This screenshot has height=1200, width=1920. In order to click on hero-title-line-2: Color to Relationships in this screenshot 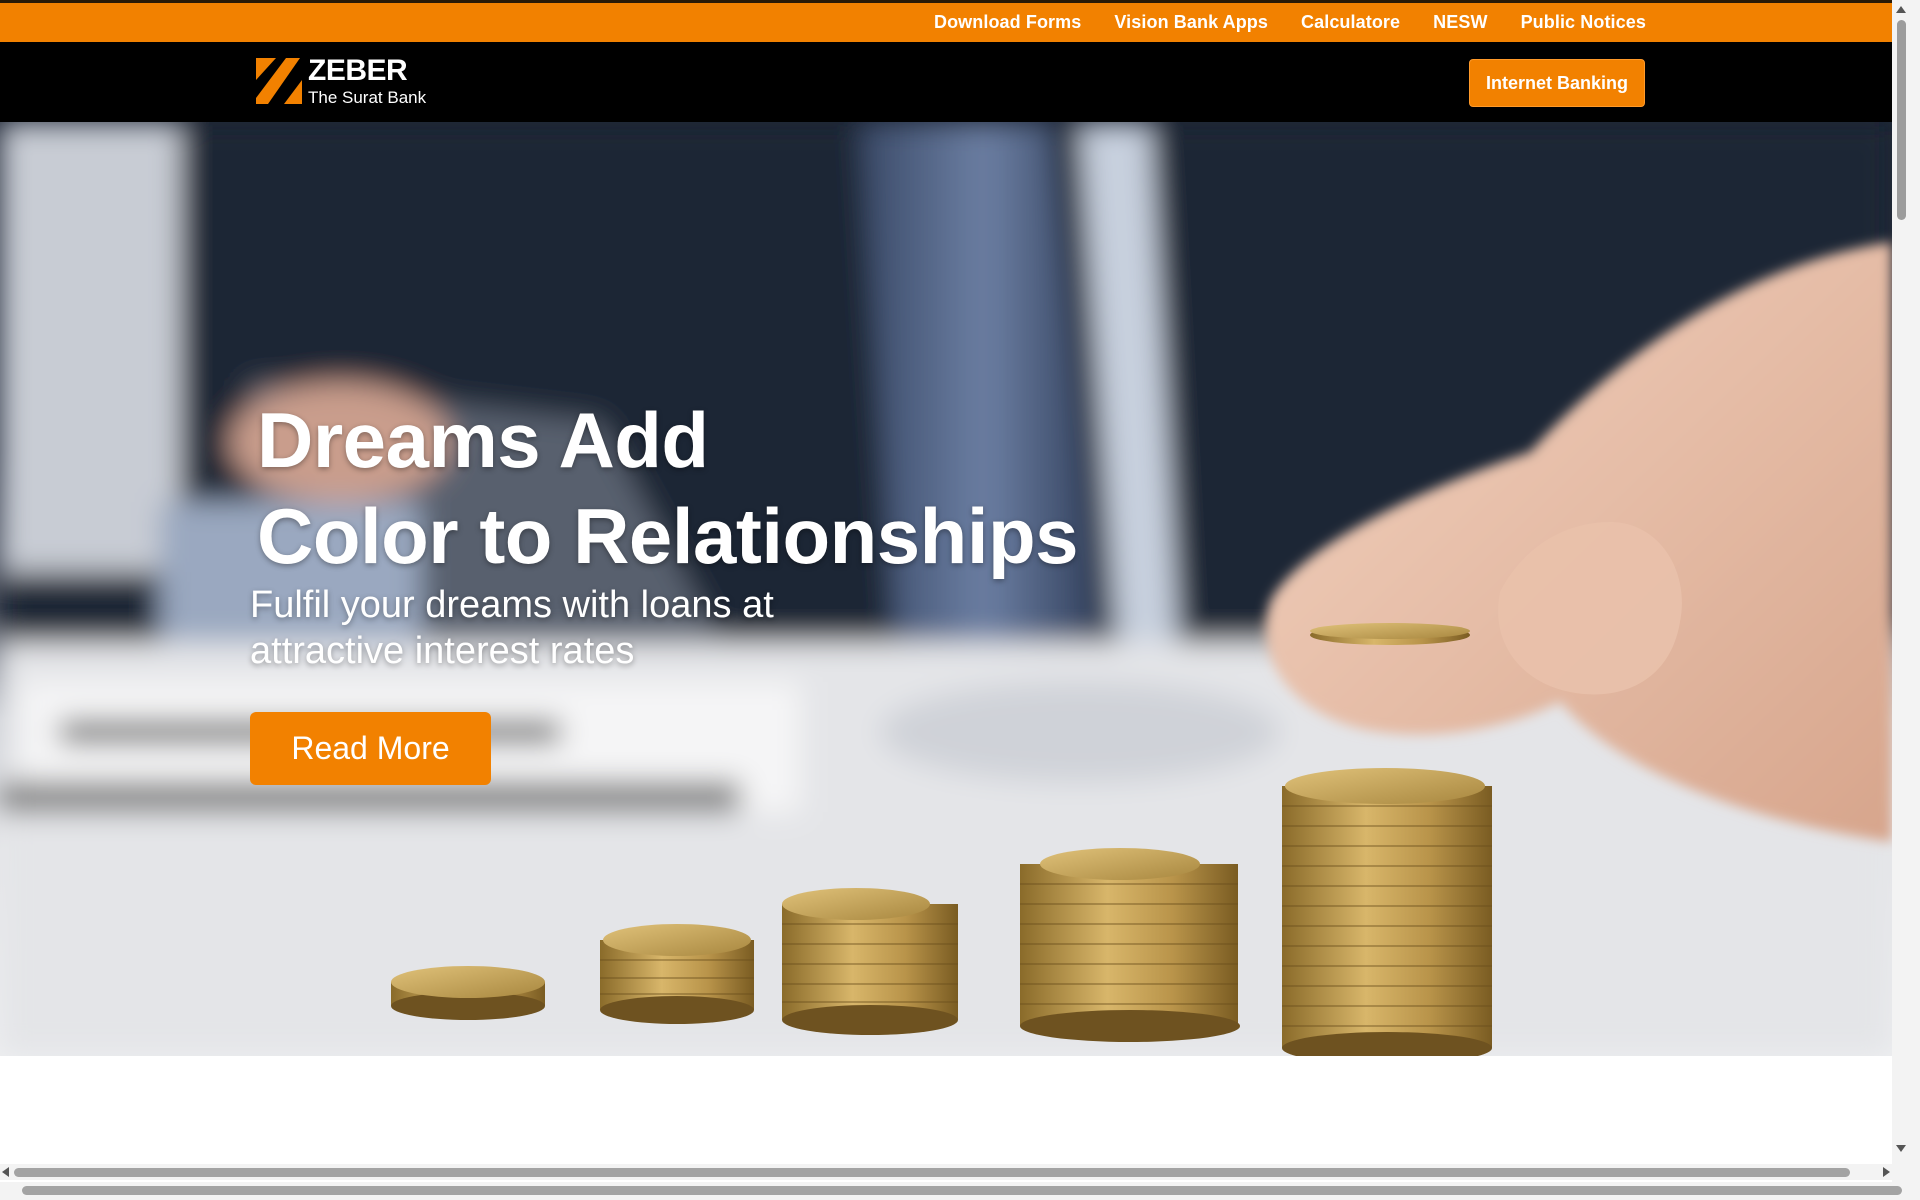, I will do `click(668, 536)`.